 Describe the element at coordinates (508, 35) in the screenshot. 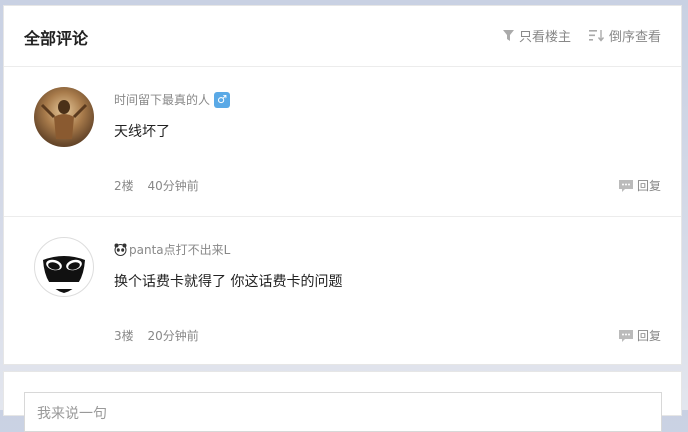

I see `filter-icon` at that location.